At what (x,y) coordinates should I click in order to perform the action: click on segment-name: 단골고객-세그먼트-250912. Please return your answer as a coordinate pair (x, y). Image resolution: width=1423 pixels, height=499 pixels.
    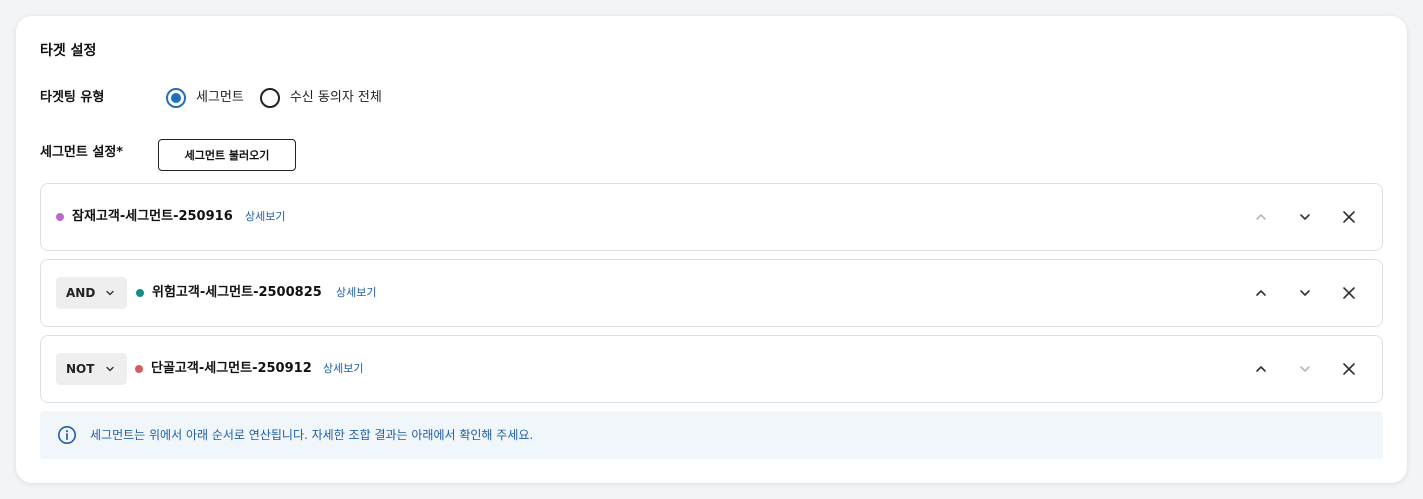
    Looking at the image, I should click on (231, 368).